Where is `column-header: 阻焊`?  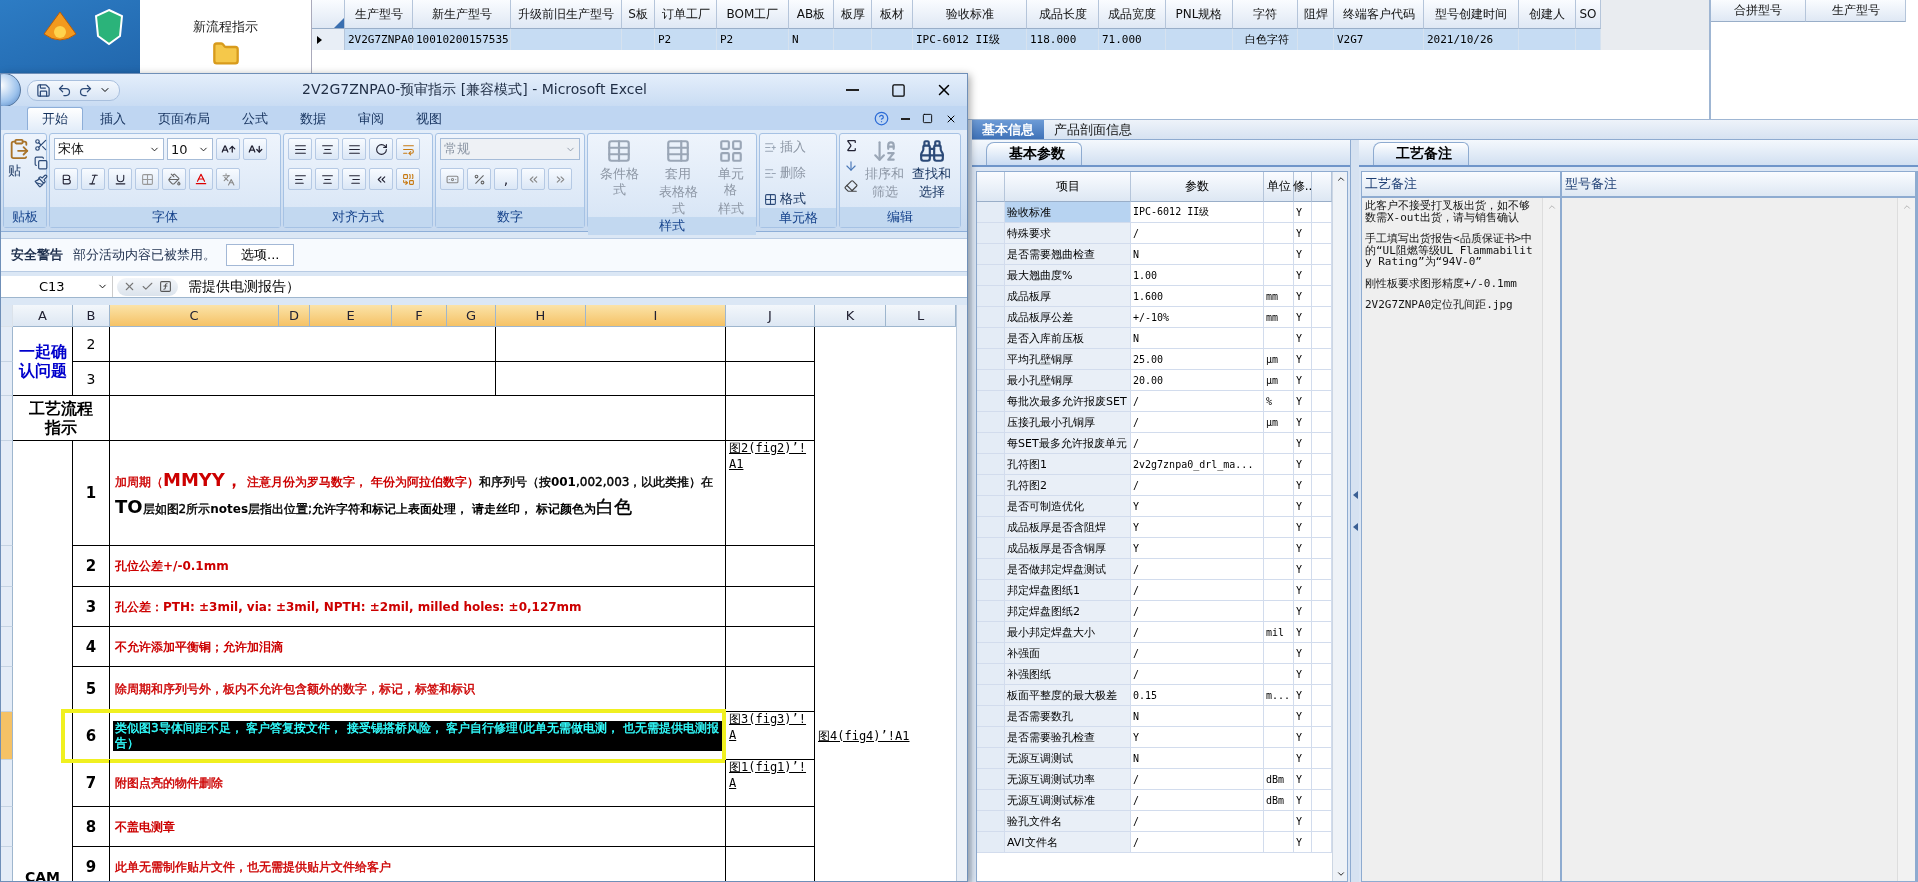
column-header: 阻焊 is located at coordinates (1316, 14).